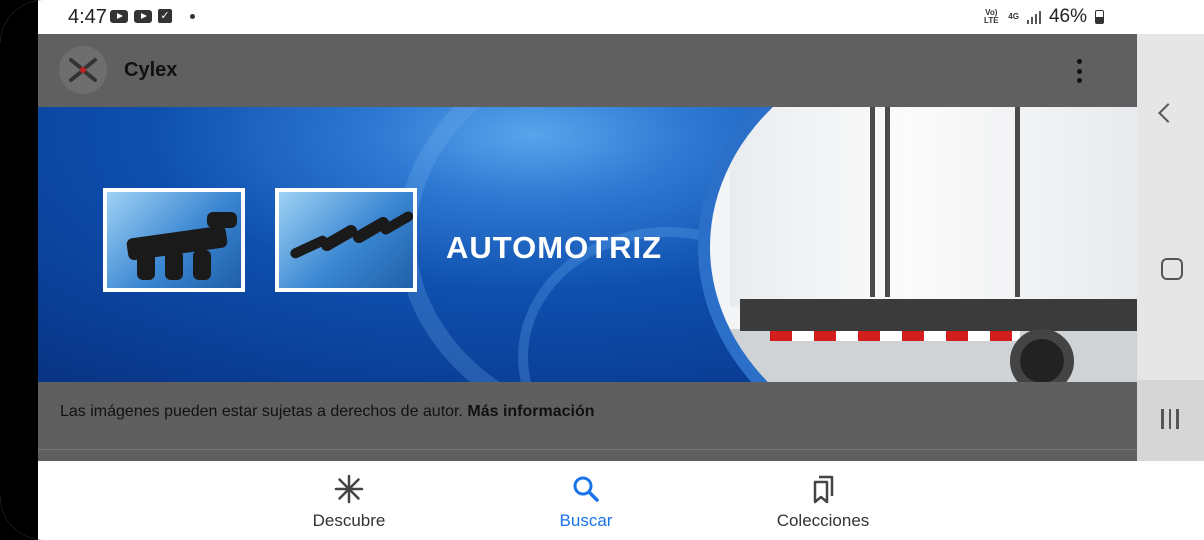 This screenshot has height=540, width=1204. I want to click on more-info-link: Más información, so click(530, 411).